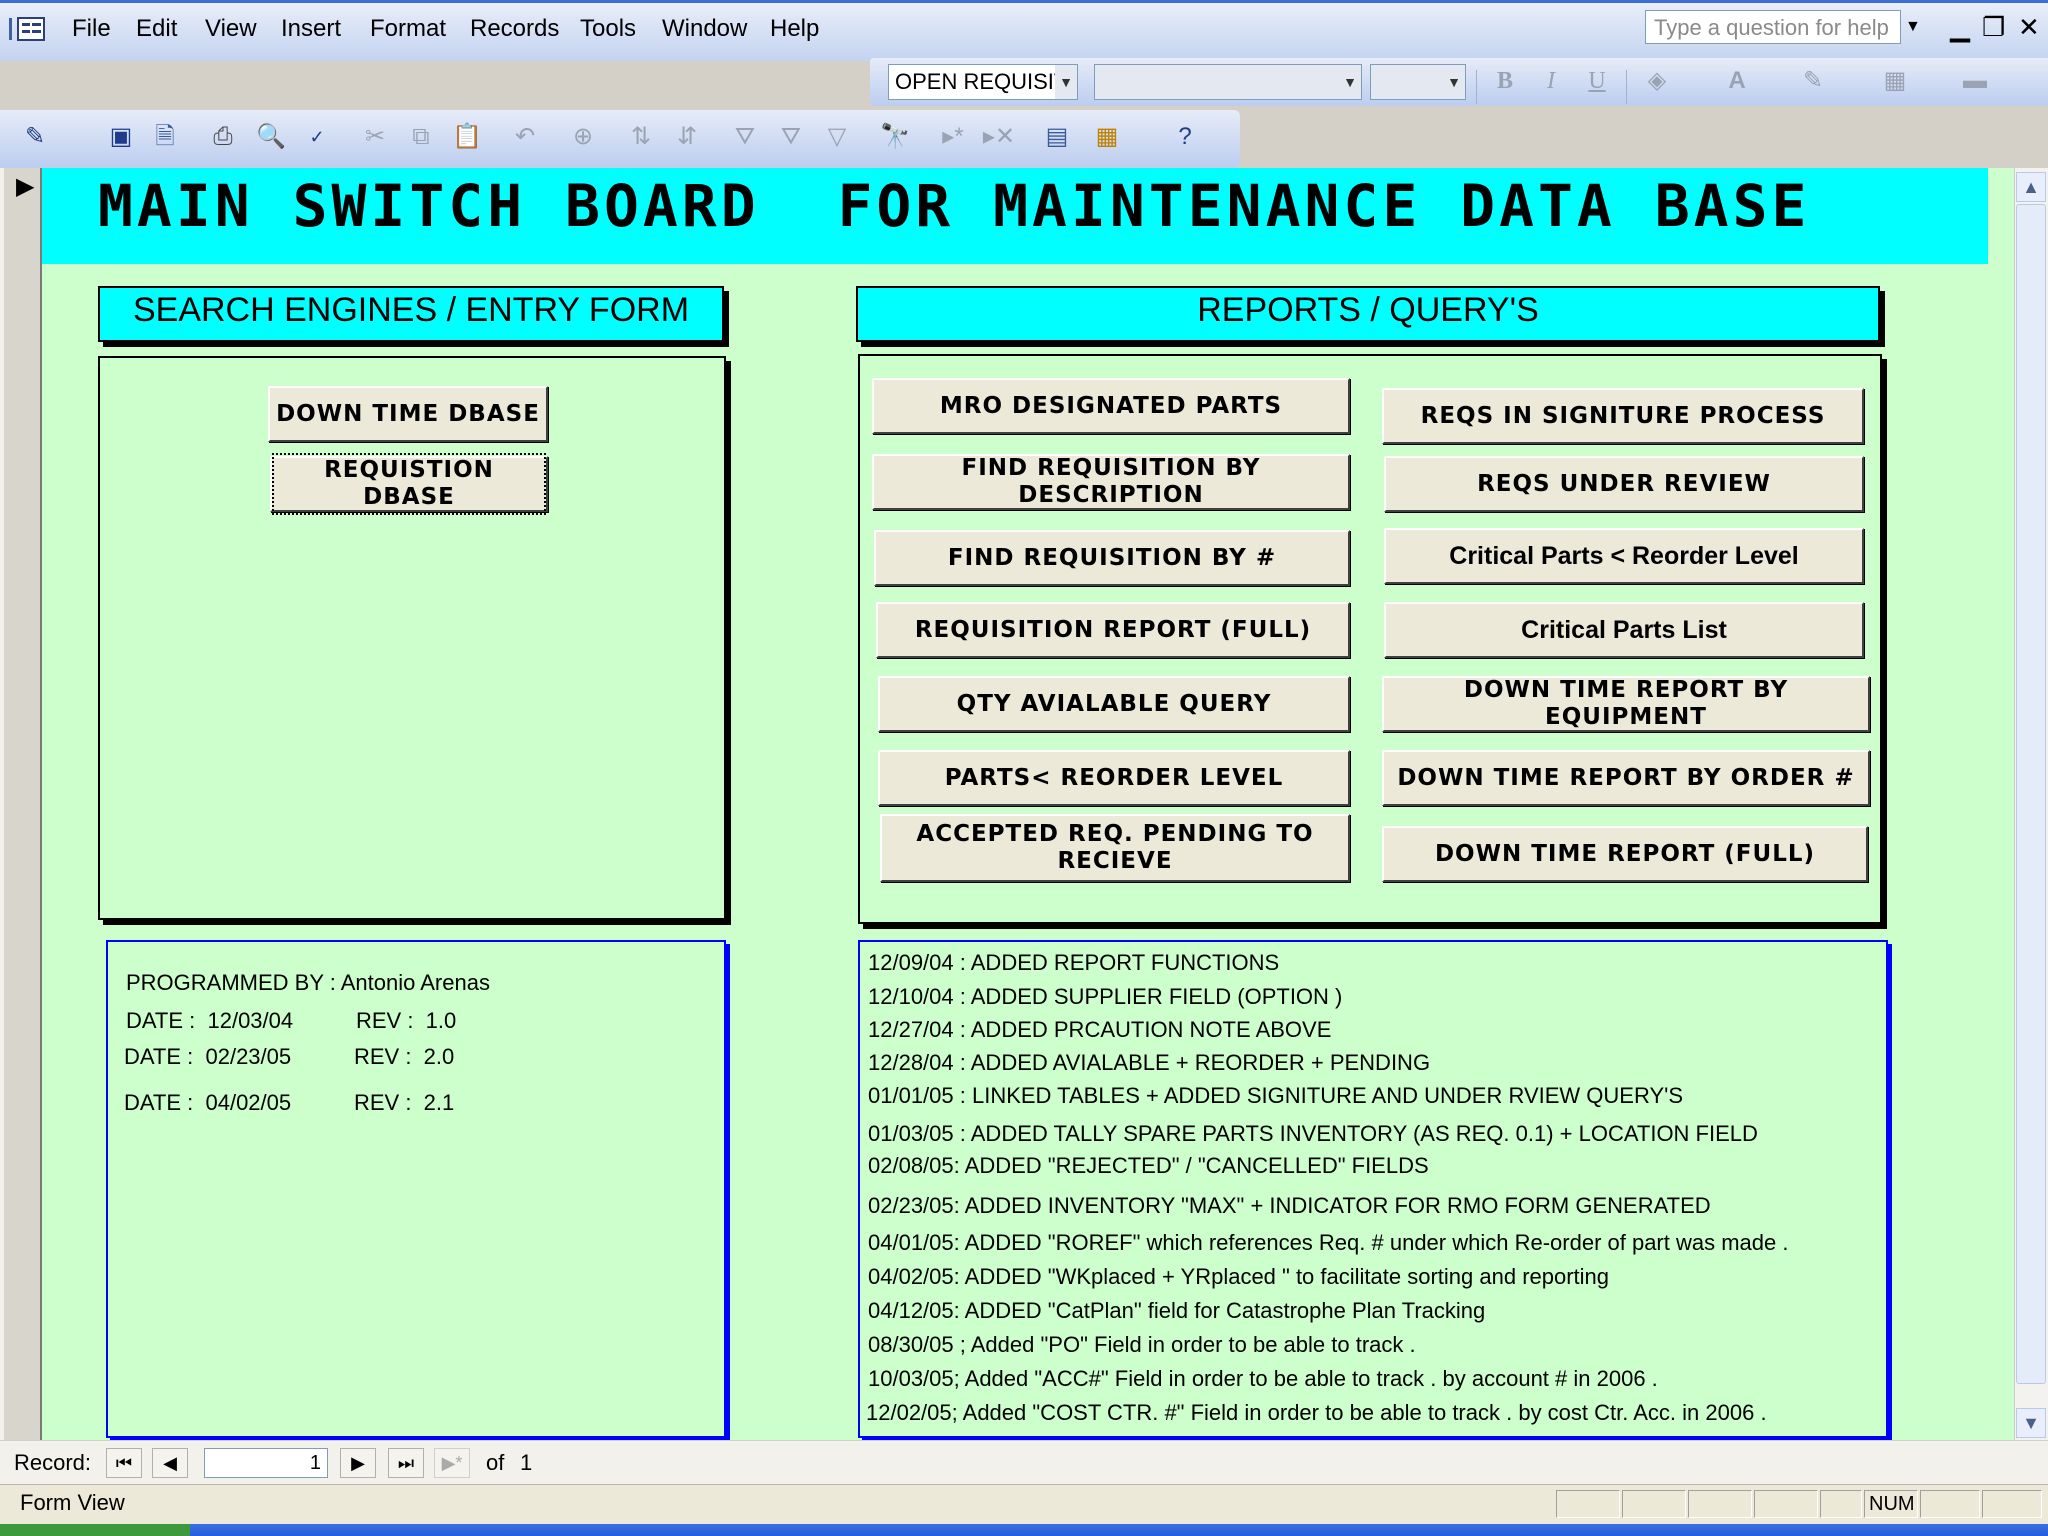 Image resolution: width=2048 pixels, height=1536 pixels. What do you see at coordinates (1107, 137) in the screenshot?
I see `new-object-icon: ▦` at bounding box center [1107, 137].